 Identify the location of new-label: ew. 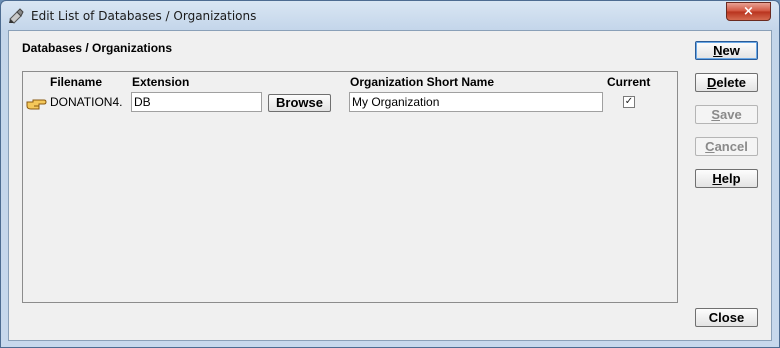
(731, 50).